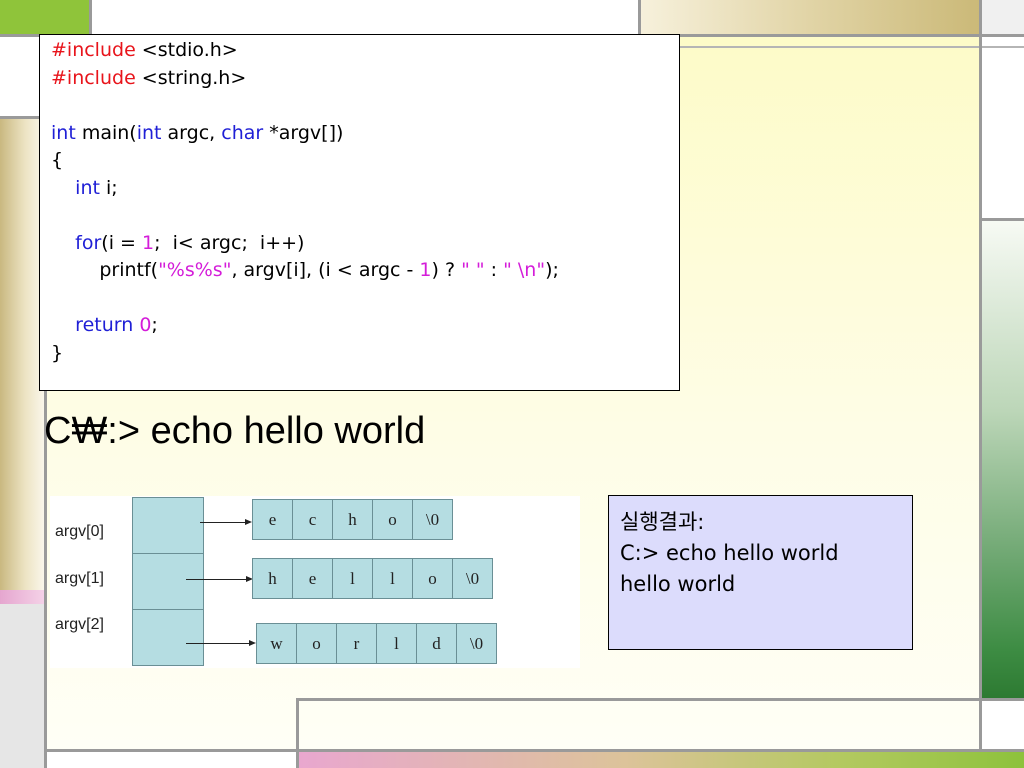  I want to click on code-token-highlighted: 0, so click(145, 325).